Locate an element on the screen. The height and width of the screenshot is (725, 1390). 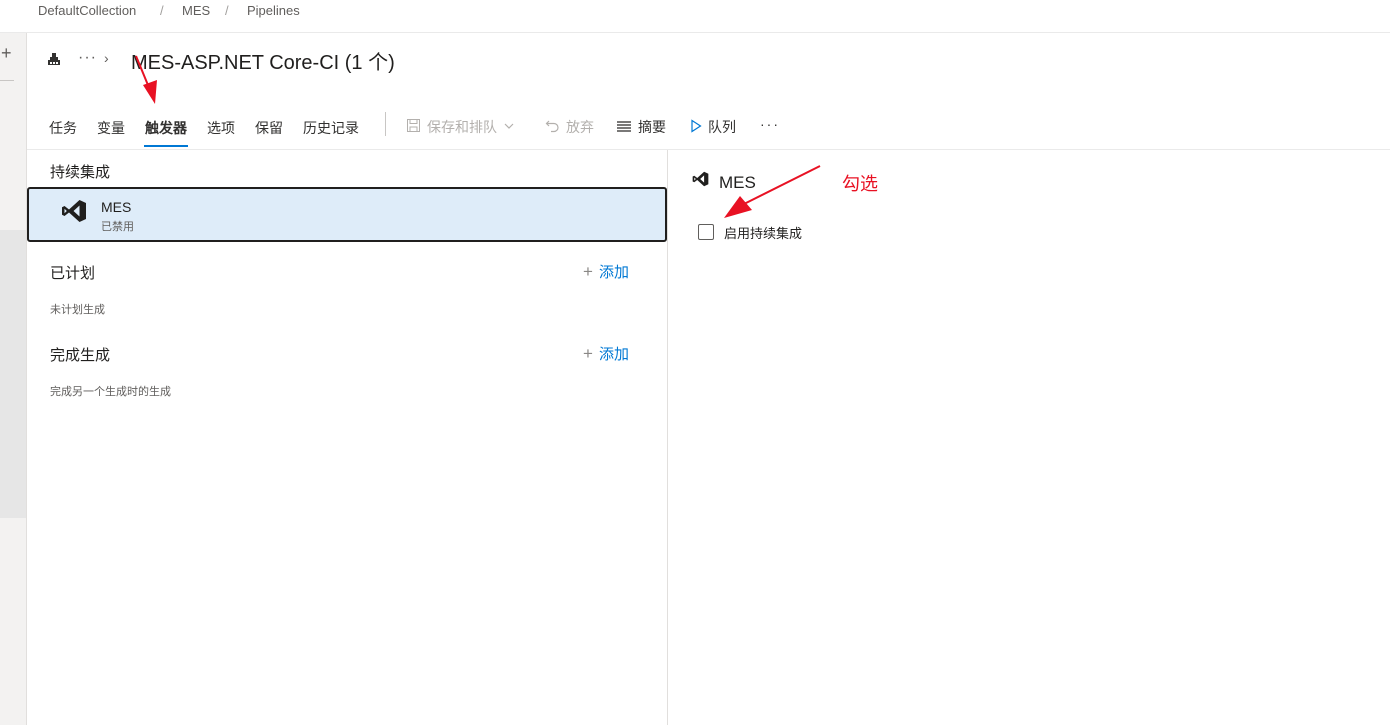
add-schedule-button: + 添加 is located at coordinates (606, 271).